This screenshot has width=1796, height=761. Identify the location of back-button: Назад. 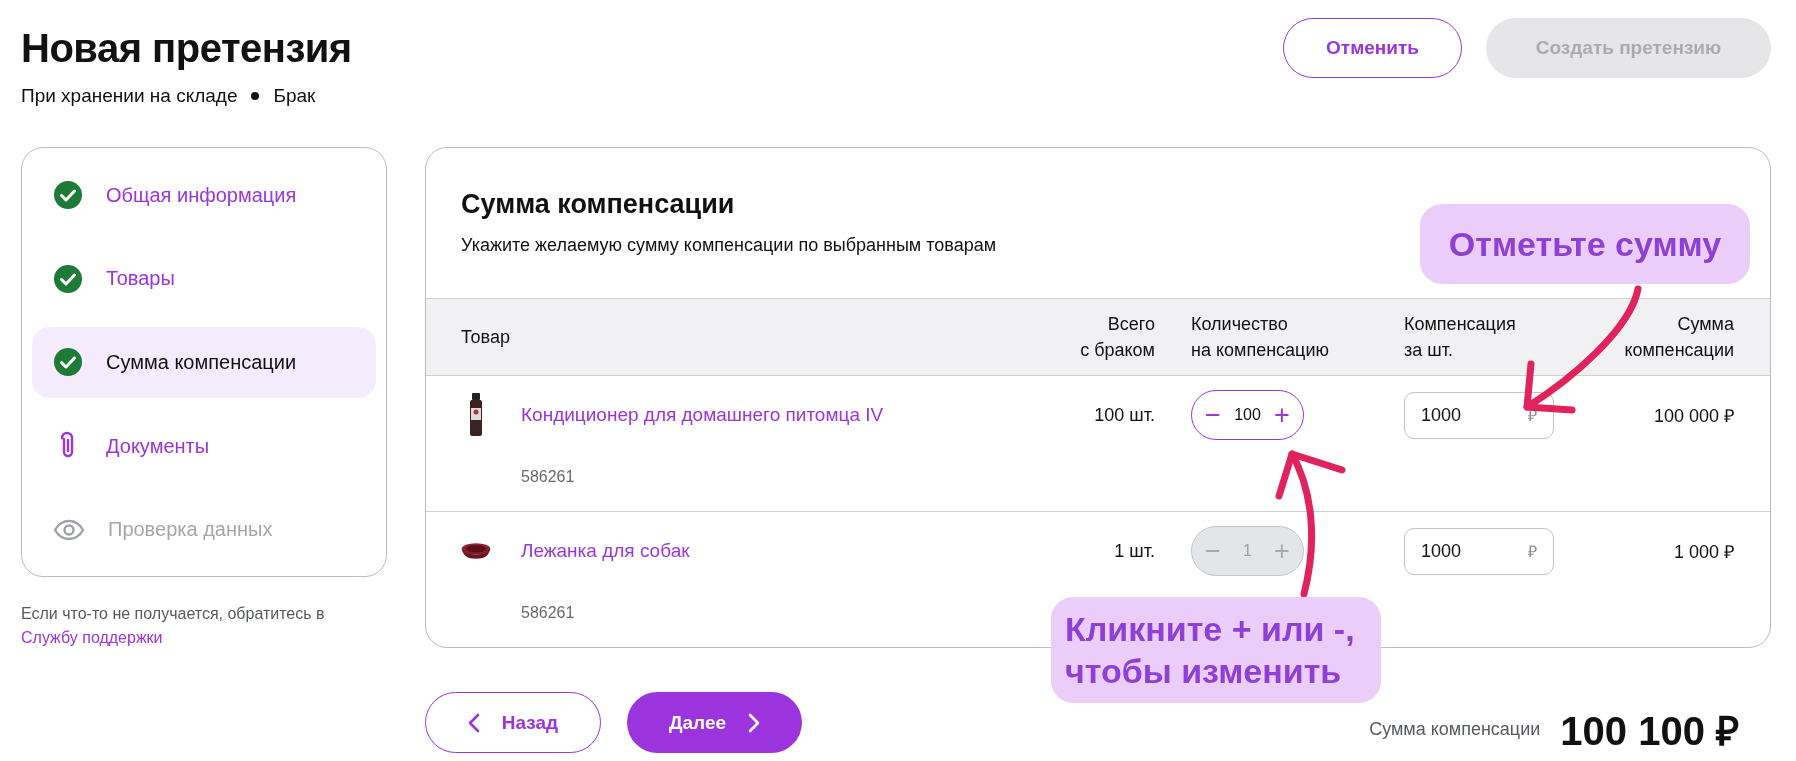
(513, 722).